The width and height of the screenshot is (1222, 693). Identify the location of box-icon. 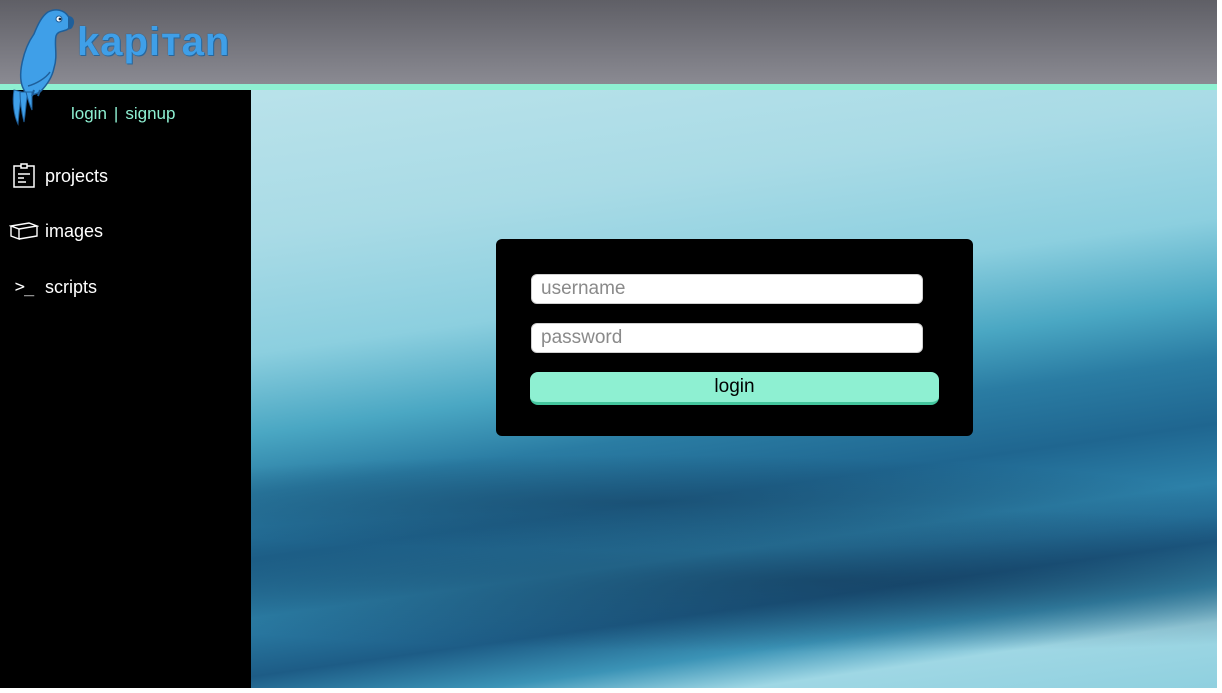
(24, 231).